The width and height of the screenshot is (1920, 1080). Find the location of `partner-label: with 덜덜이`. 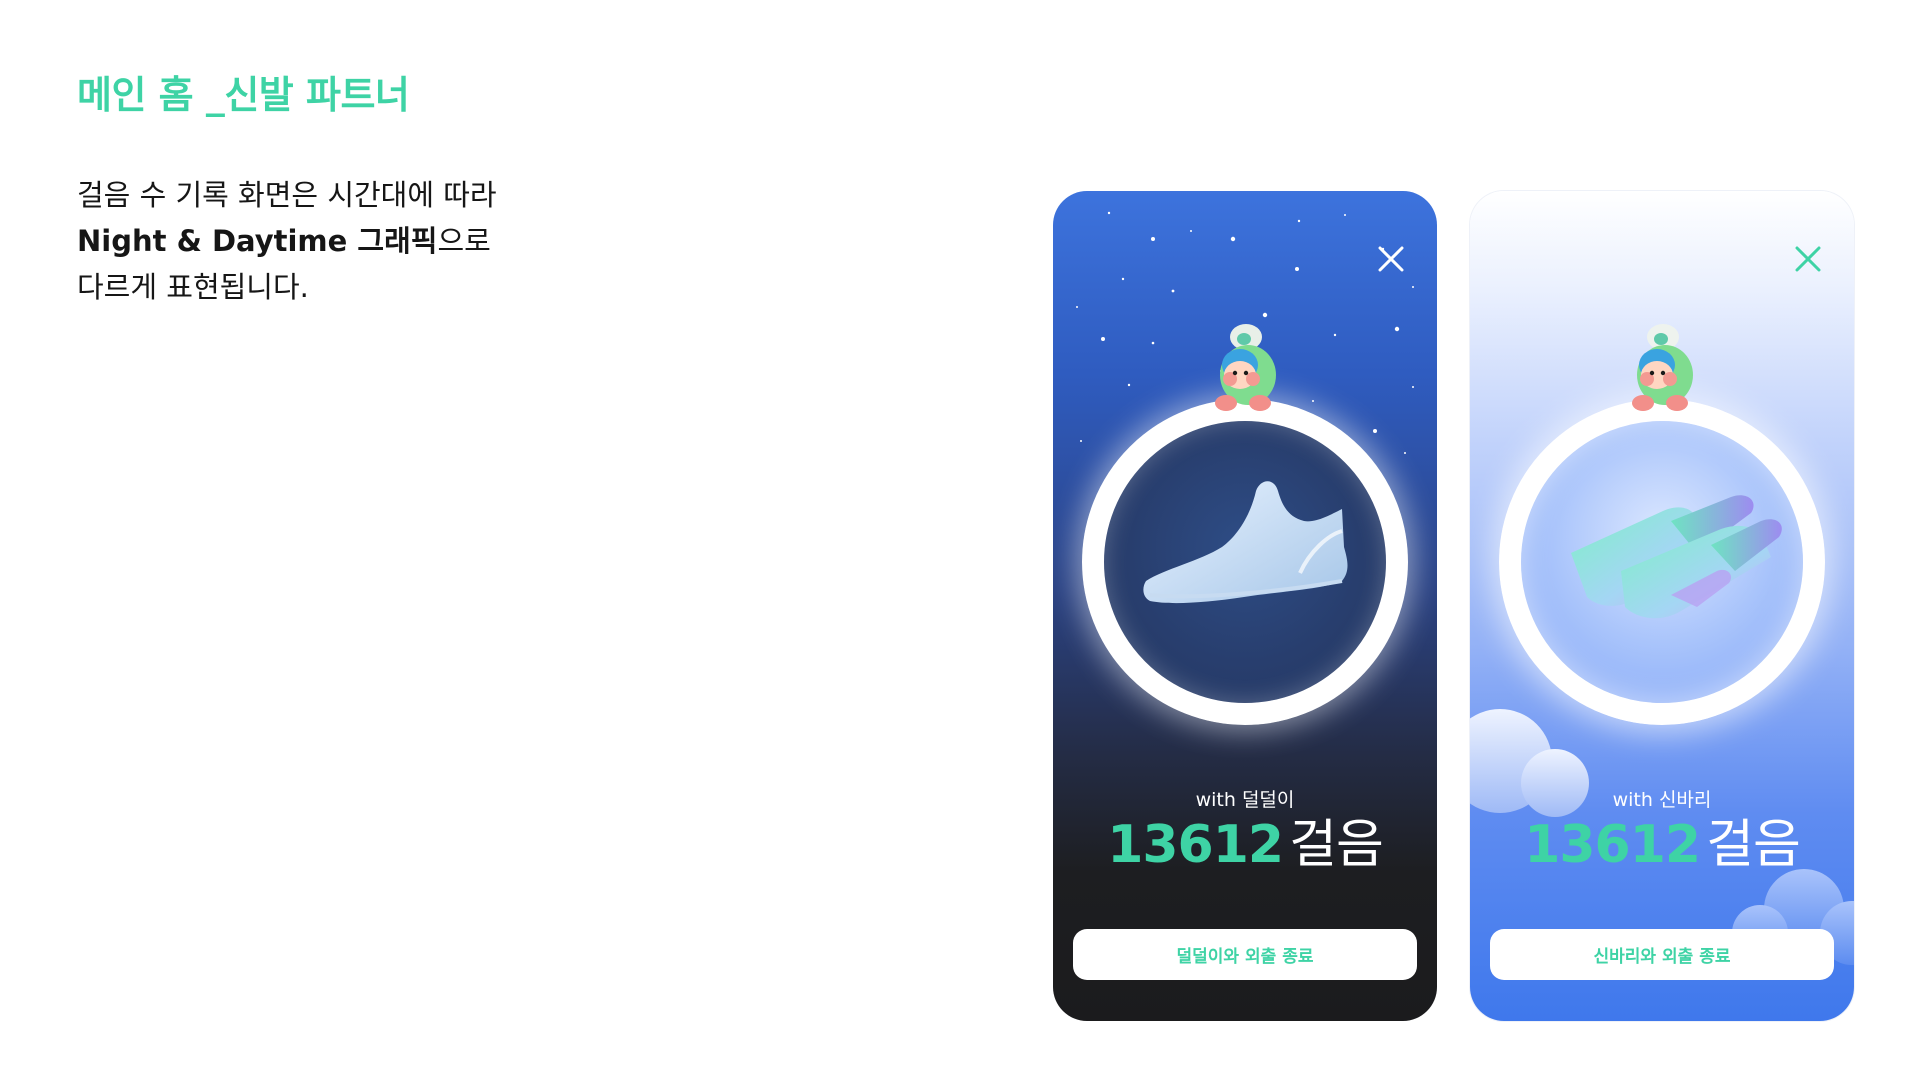

partner-label: with 덜덜이 is located at coordinates (1245, 800).